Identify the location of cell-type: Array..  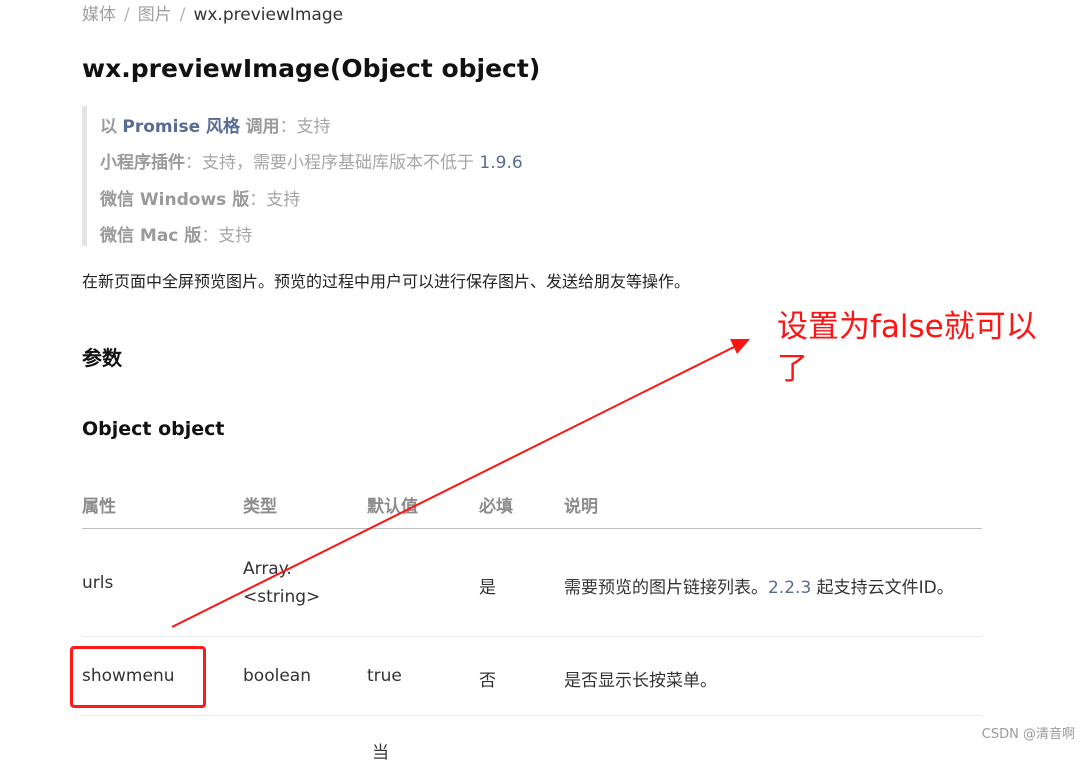
(267, 569).